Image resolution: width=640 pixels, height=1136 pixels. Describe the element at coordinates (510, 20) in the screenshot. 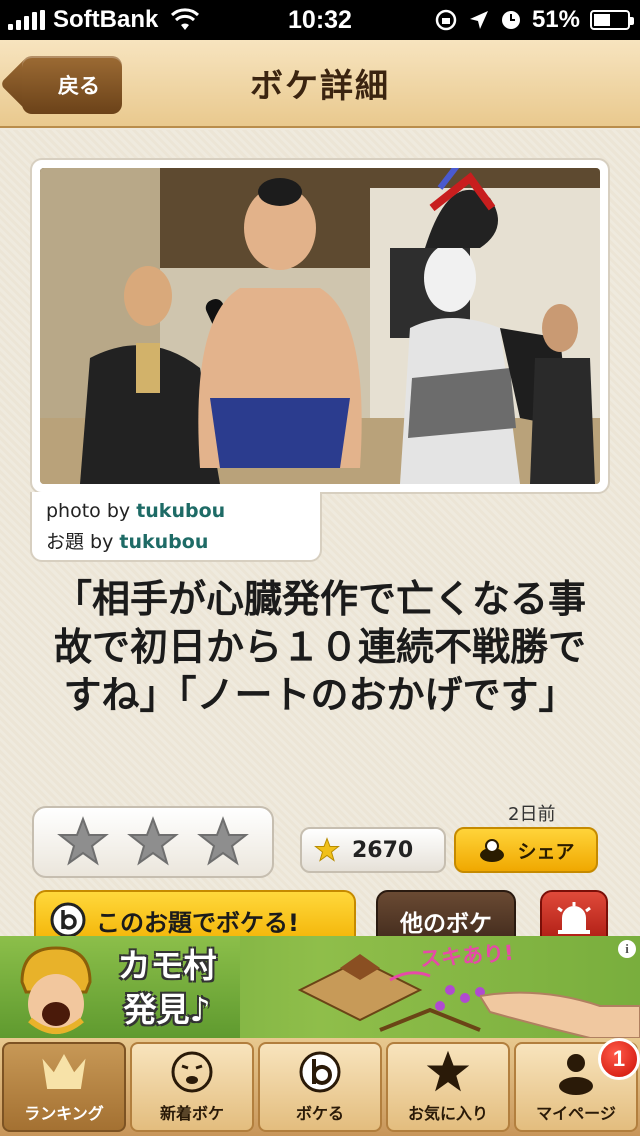

I see `alarm-icon` at that location.